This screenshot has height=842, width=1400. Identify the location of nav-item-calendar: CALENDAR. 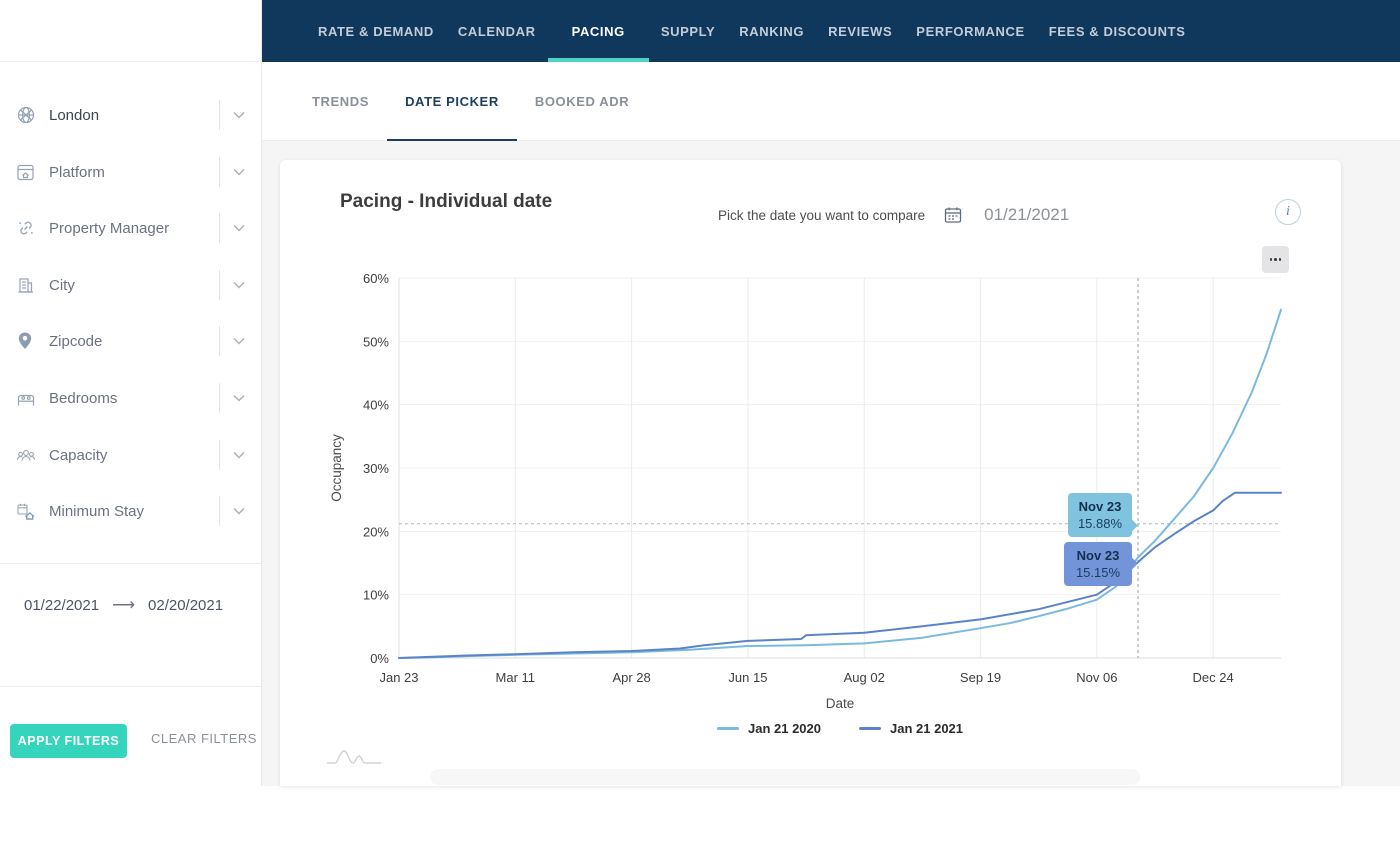
(497, 31).